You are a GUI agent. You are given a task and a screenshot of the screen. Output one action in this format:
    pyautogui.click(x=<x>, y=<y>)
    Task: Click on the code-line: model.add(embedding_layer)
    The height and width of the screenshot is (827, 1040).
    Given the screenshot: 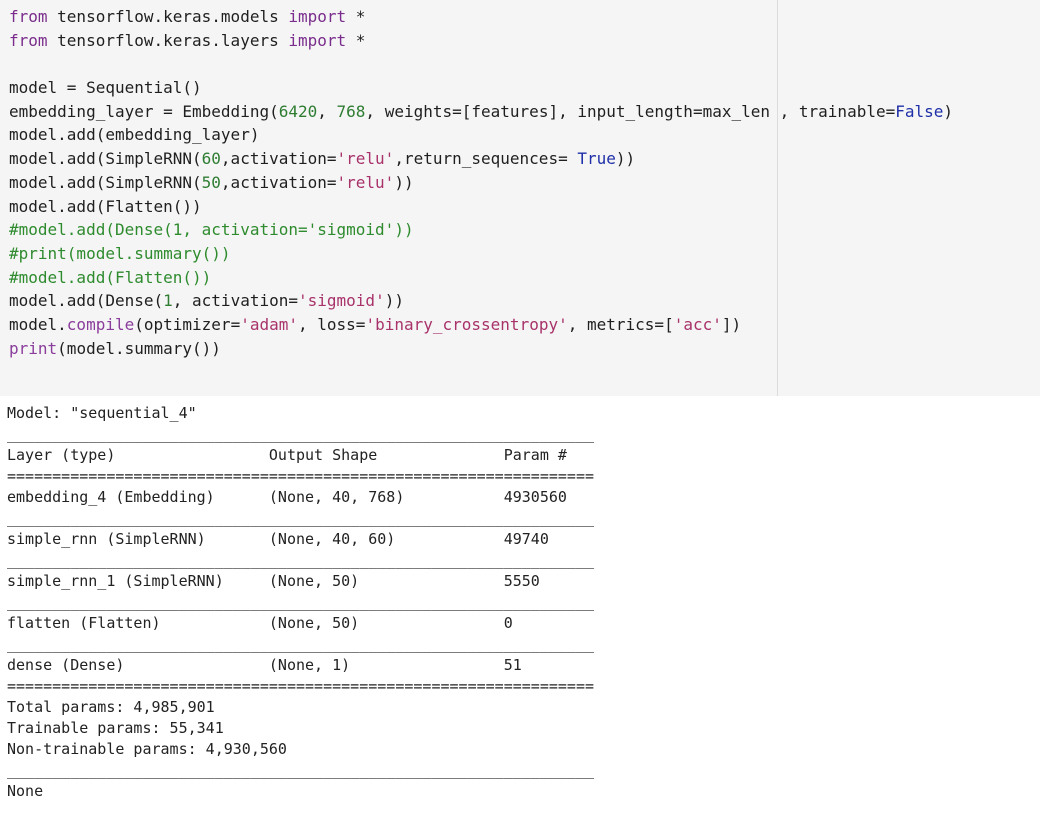 What is the action you would take?
    pyautogui.click(x=481, y=135)
    